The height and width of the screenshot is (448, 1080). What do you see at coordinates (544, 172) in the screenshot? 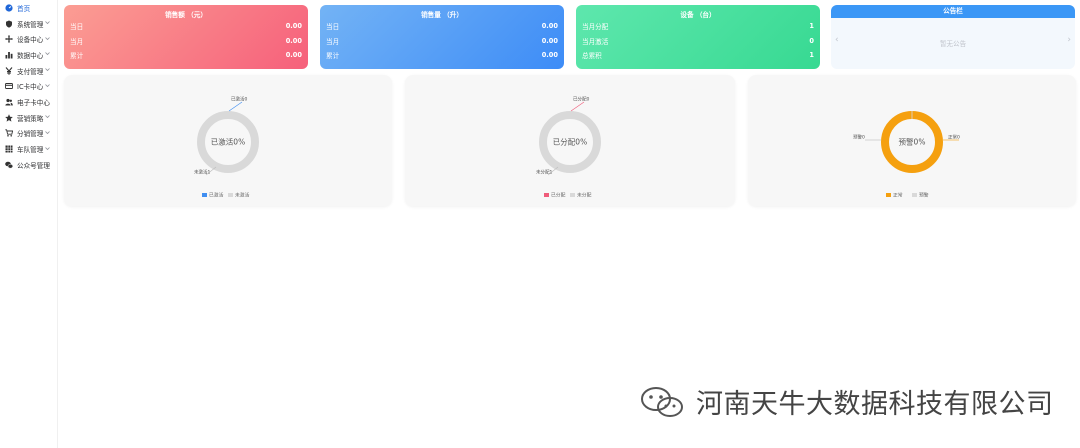
I see `slice-label-1: 未分配1` at bounding box center [544, 172].